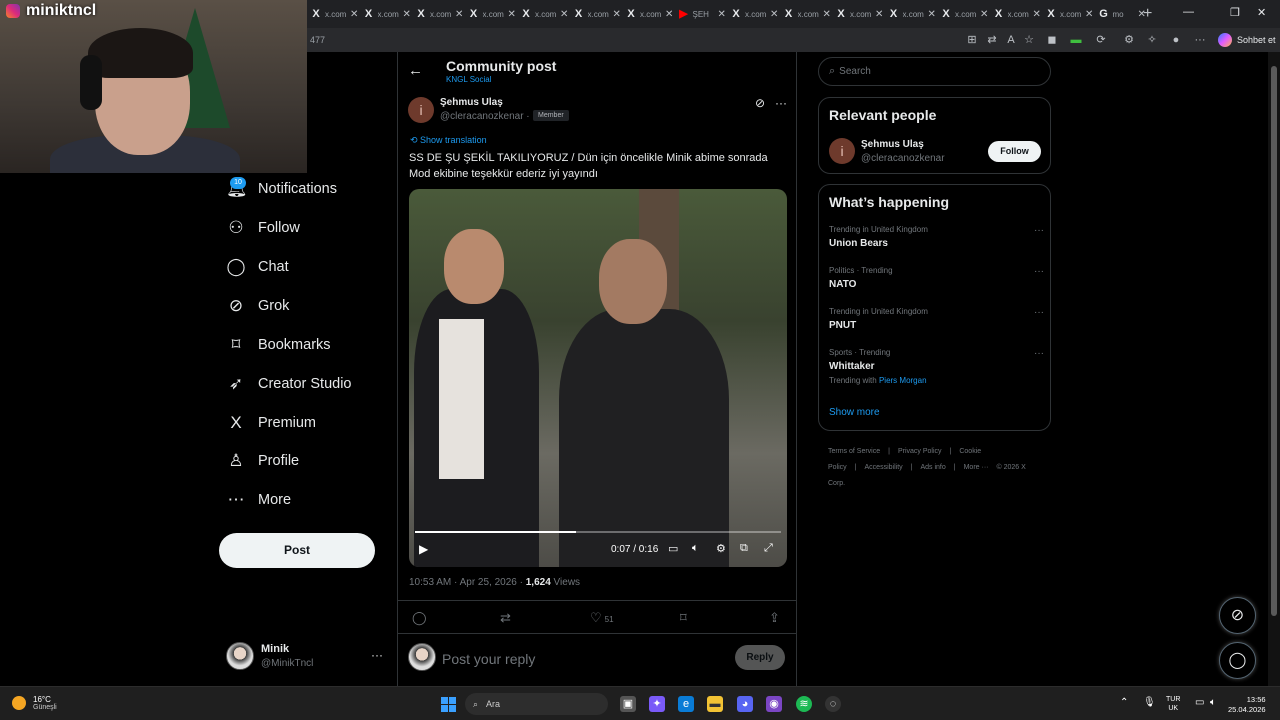  I want to click on repost-icon: ⇄, so click(505, 618).